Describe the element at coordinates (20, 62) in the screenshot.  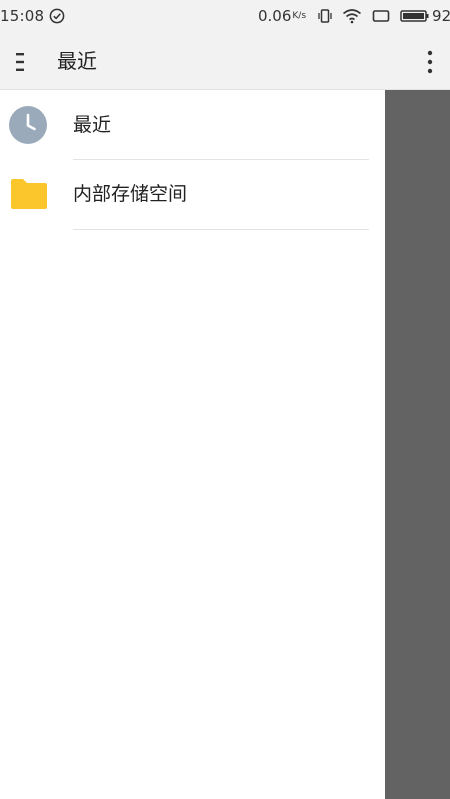
I see `menu-icon` at that location.